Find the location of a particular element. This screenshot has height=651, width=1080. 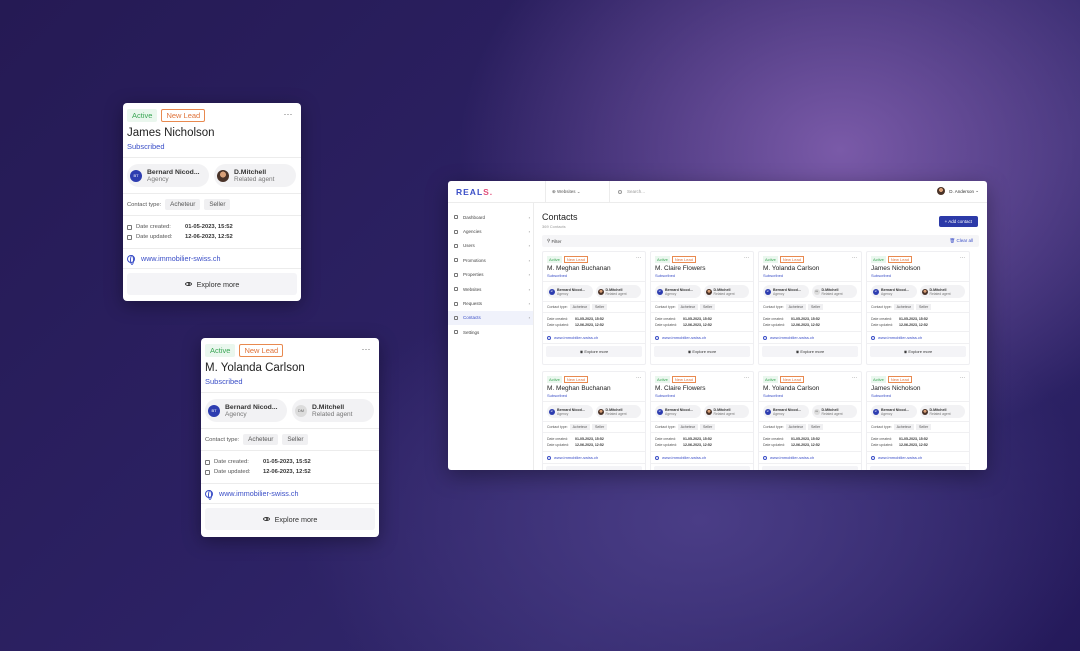

date-updated-label: Date updated: is located at coordinates (666, 445).